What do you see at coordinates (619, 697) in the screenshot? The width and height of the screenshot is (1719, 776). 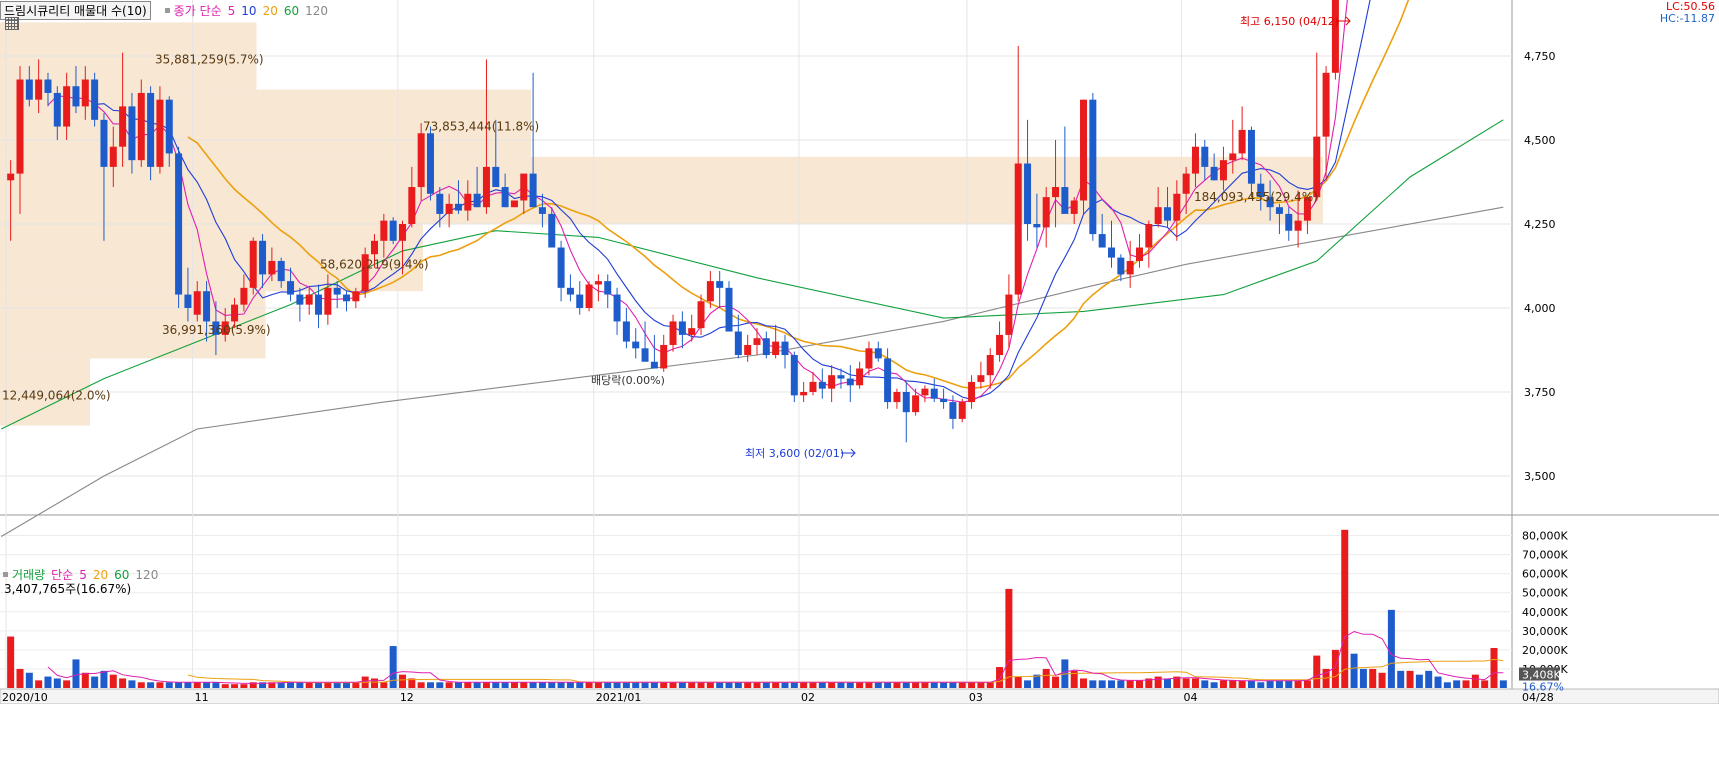 I see `x-tick-label: 2021/01` at bounding box center [619, 697].